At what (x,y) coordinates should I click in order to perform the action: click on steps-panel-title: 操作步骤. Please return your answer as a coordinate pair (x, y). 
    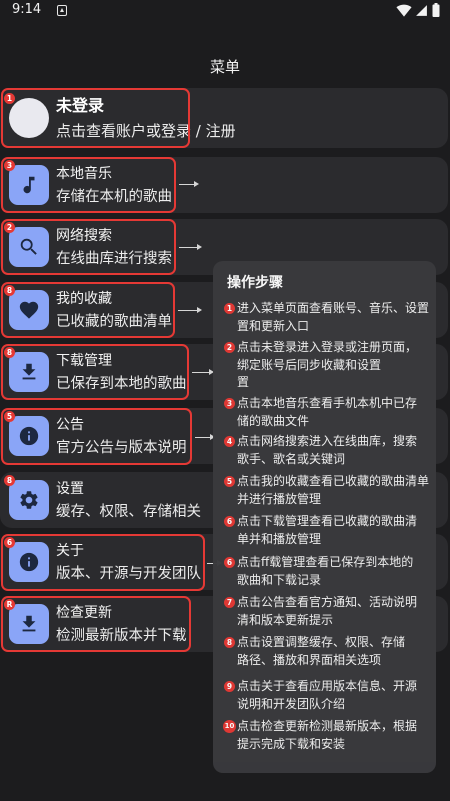
    Looking at the image, I should click on (255, 283).